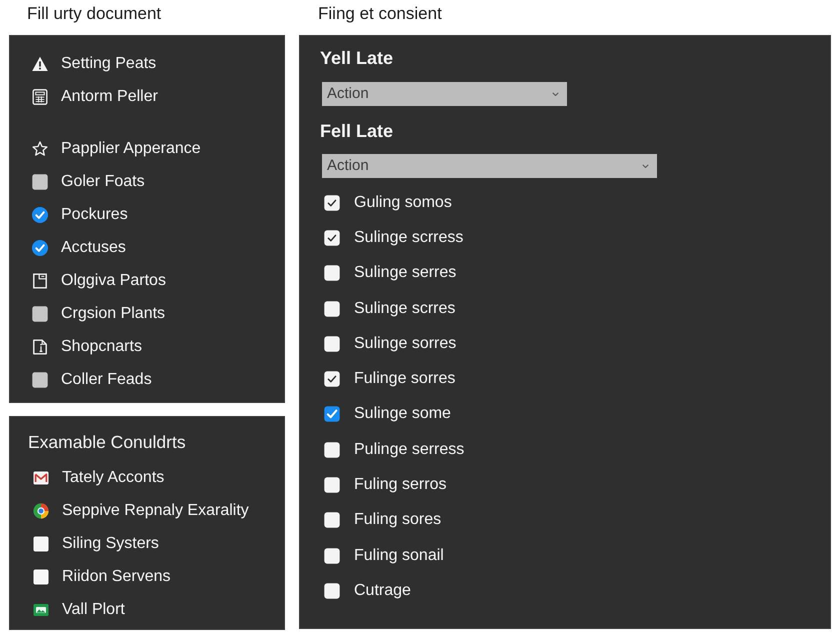 This screenshot has height=640, width=832. What do you see at coordinates (107, 442) in the screenshot?
I see `panel-title: Examable Conuldrts` at bounding box center [107, 442].